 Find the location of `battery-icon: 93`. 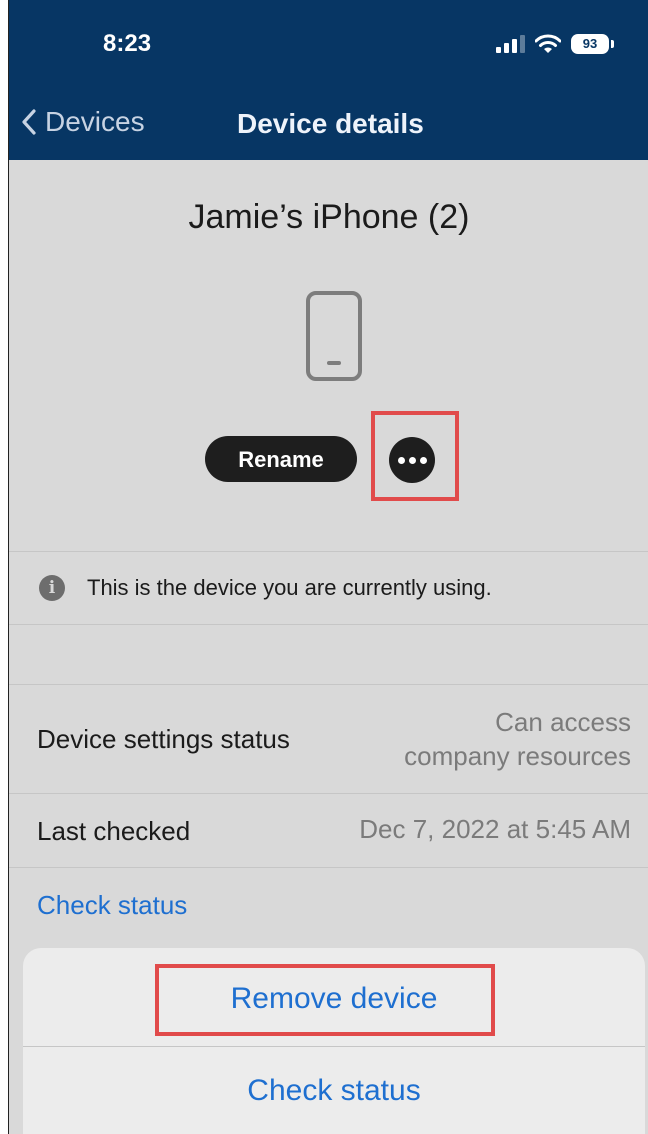

battery-icon: 93 is located at coordinates (592, 44).